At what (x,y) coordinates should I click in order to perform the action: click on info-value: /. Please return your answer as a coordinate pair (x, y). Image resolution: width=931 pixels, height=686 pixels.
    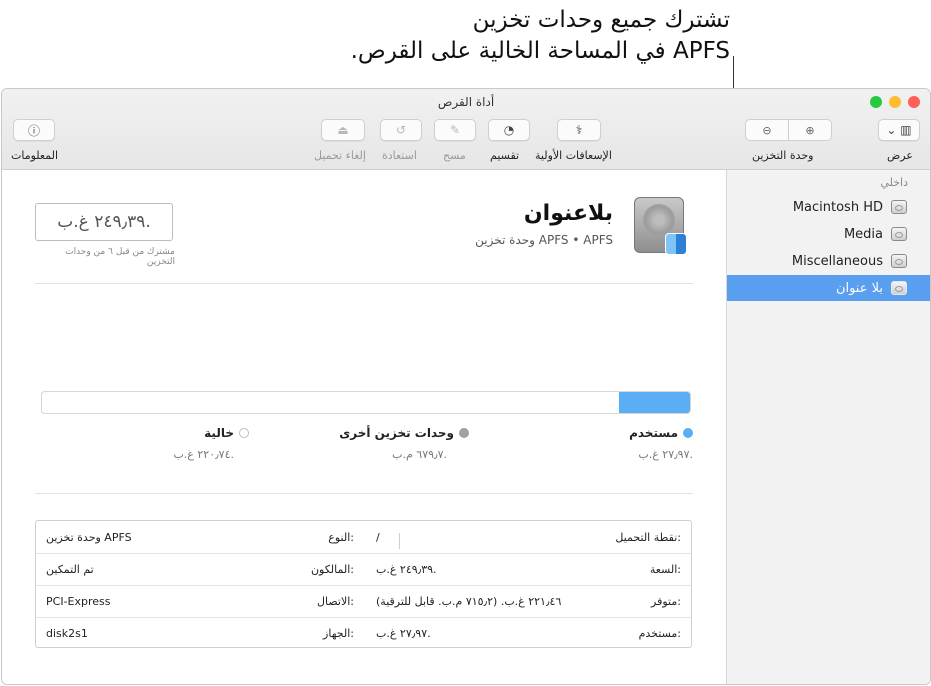
    Looking at the image, I should click on (378, 537).